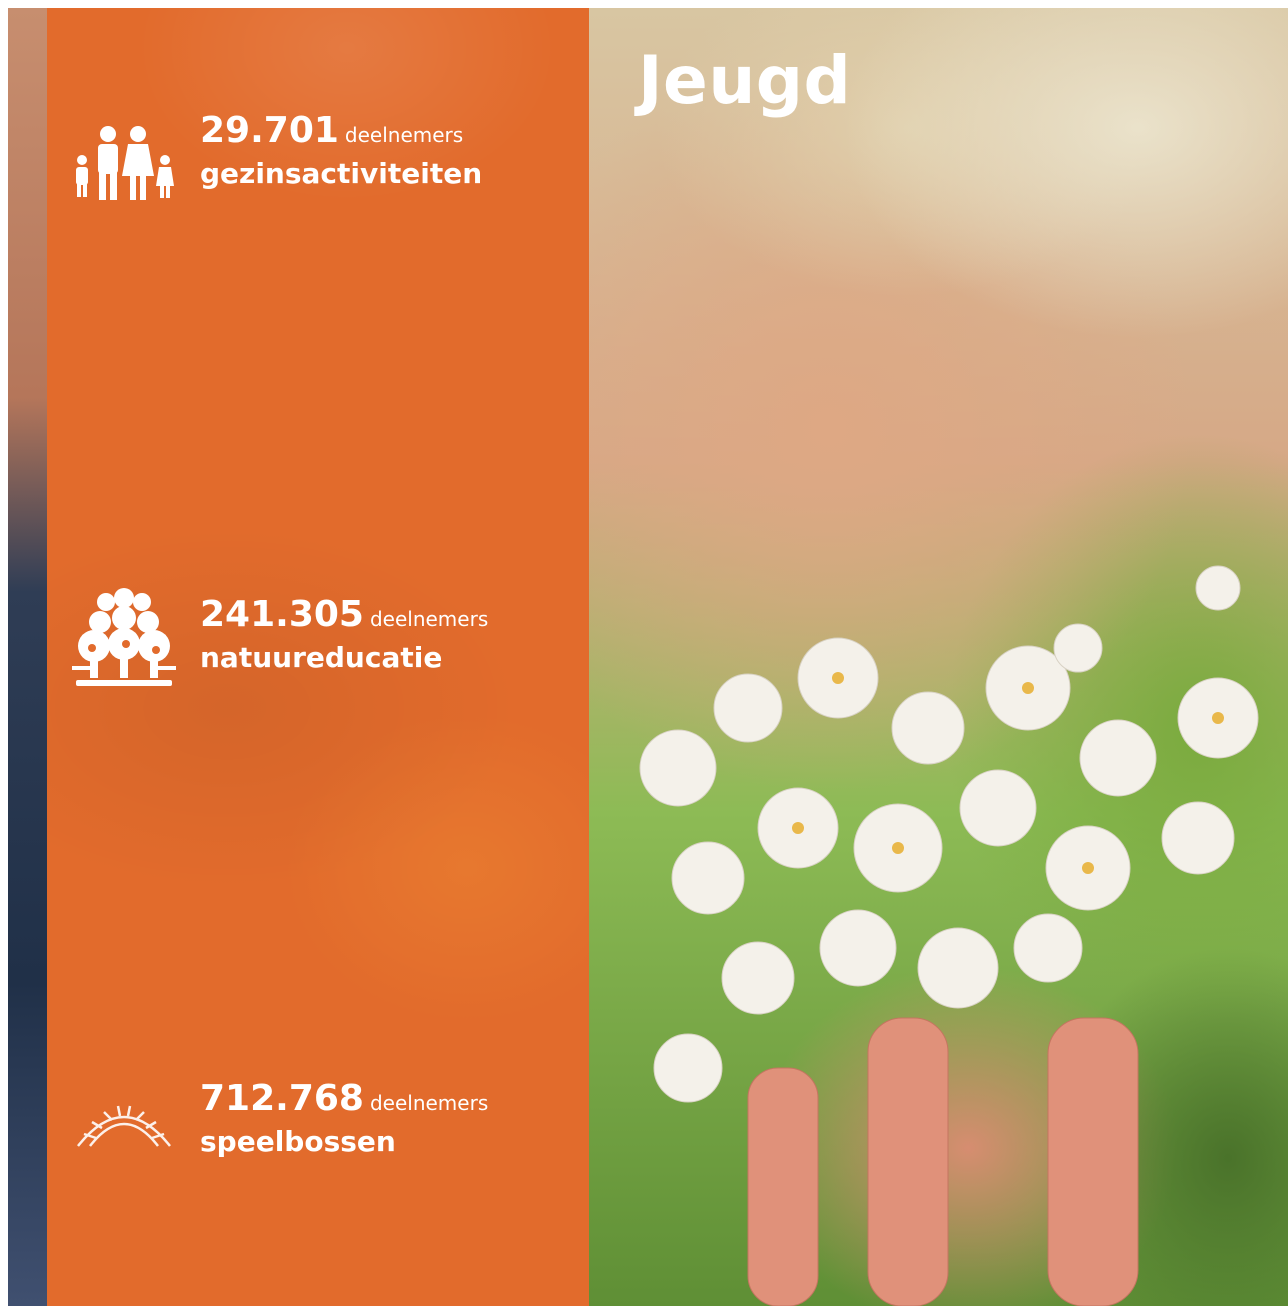 The image size is (1288, 1309). I want to click on stat-label: speelbossen, so click(298, 1141).